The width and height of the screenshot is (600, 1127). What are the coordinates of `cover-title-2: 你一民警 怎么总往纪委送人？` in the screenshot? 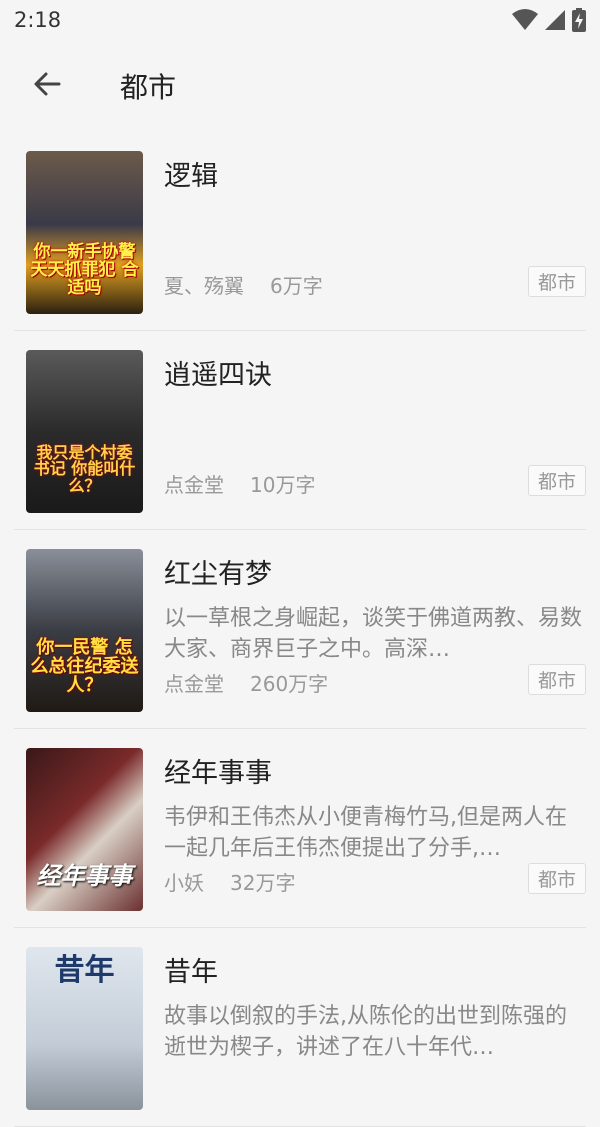 It's located at (84, 667).